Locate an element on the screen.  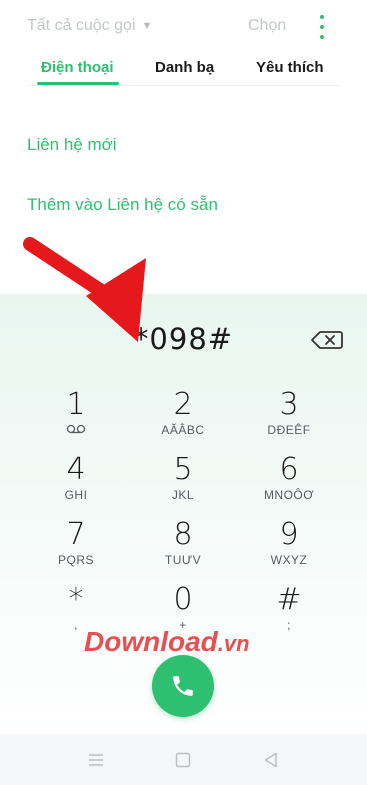
system-nav-bar is located at coordinates (183, 759).